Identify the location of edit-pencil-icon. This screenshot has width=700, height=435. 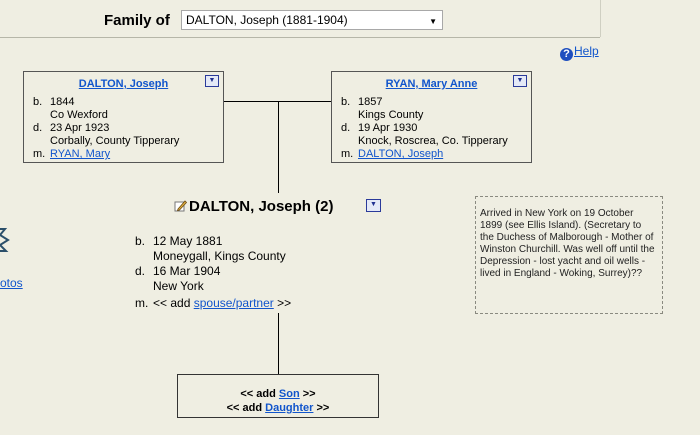
(180, 205).